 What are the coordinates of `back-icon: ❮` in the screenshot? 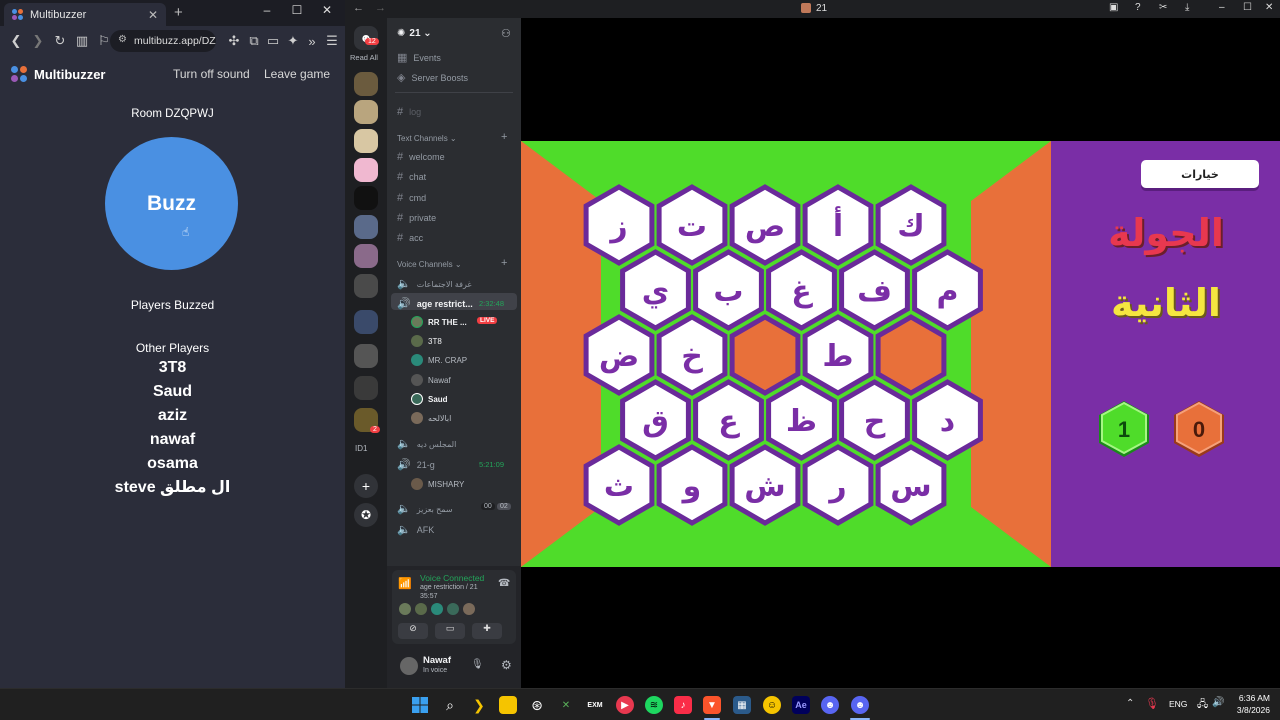 It's located at (16, 41).